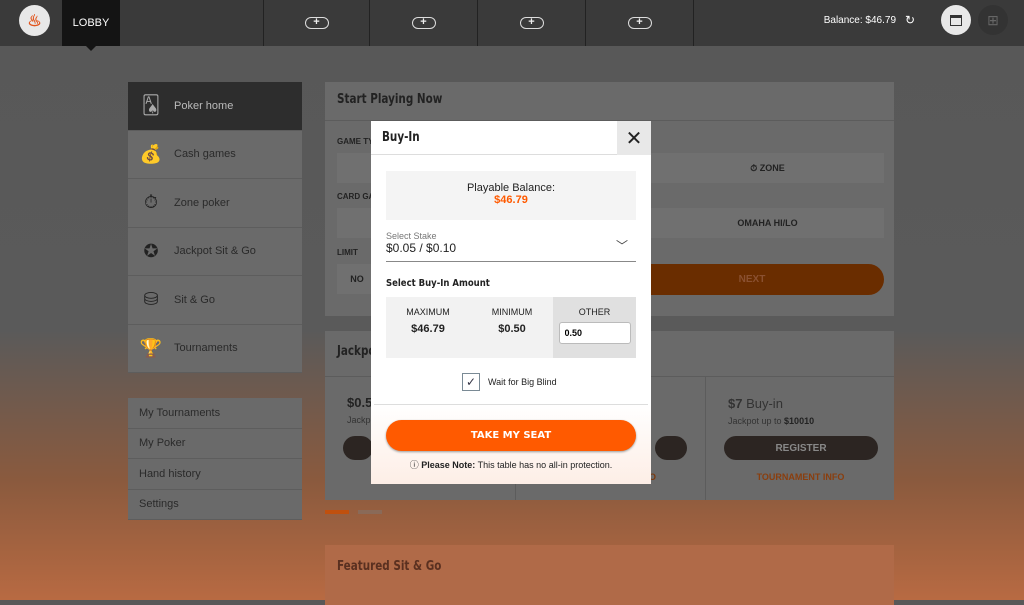 This screenshot has width=1024, height=605. I want to click on dialog-header: Buy-In ✕, so click(511, 138).